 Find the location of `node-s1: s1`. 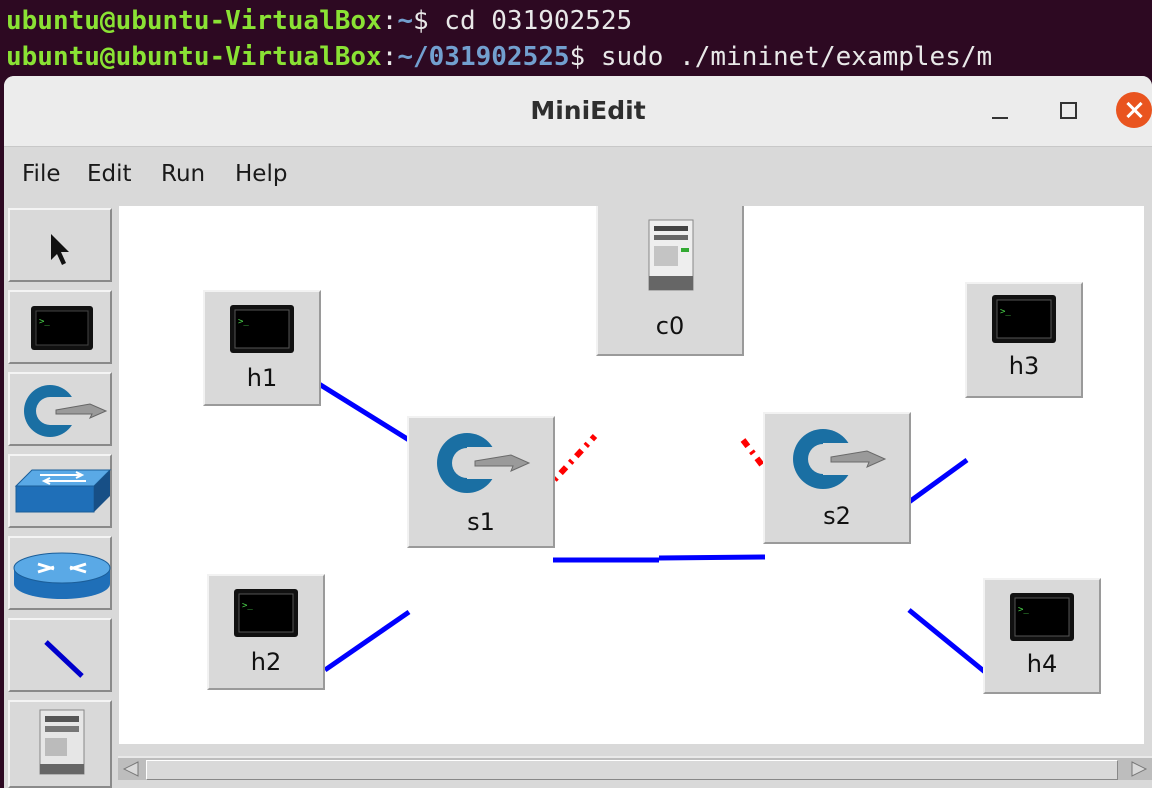

node-s1: s1 is located at coordinates (481, 482).